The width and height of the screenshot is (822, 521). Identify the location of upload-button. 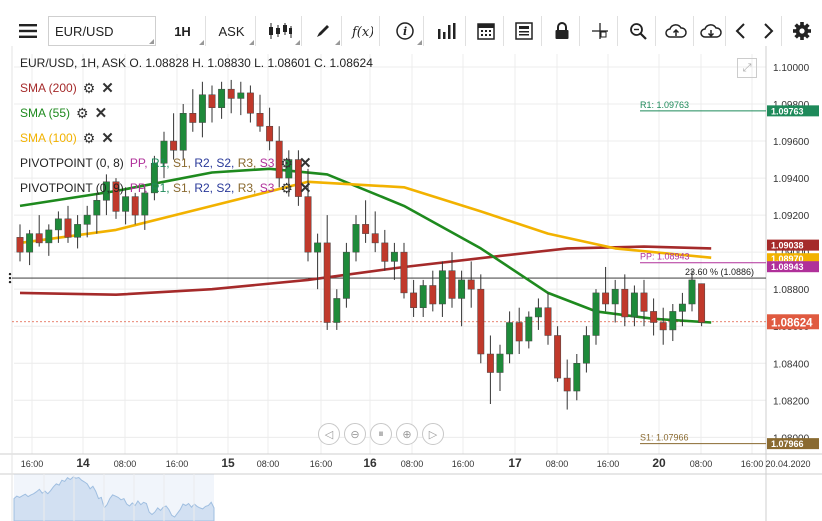
(676, 31).